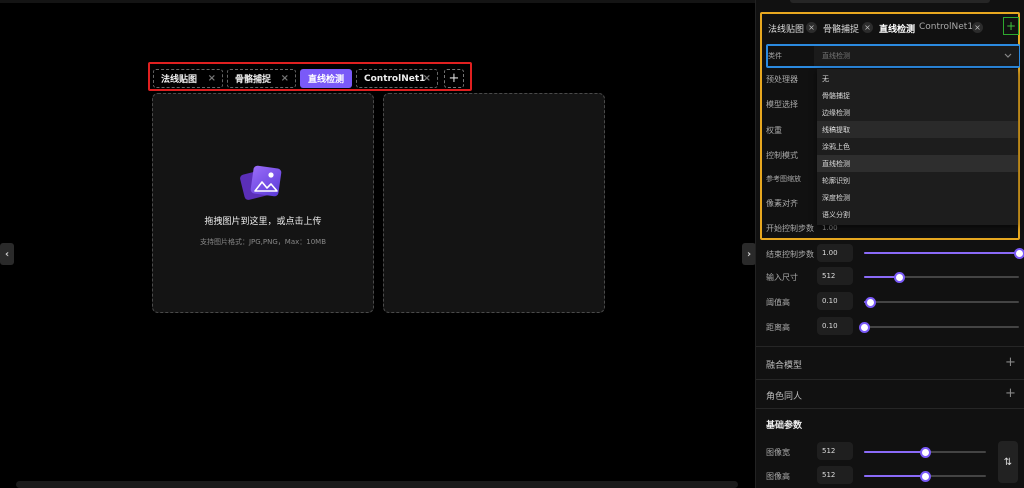  I want to click on cn-tab-controlnet1: ControlNet1, so click(946, 27).